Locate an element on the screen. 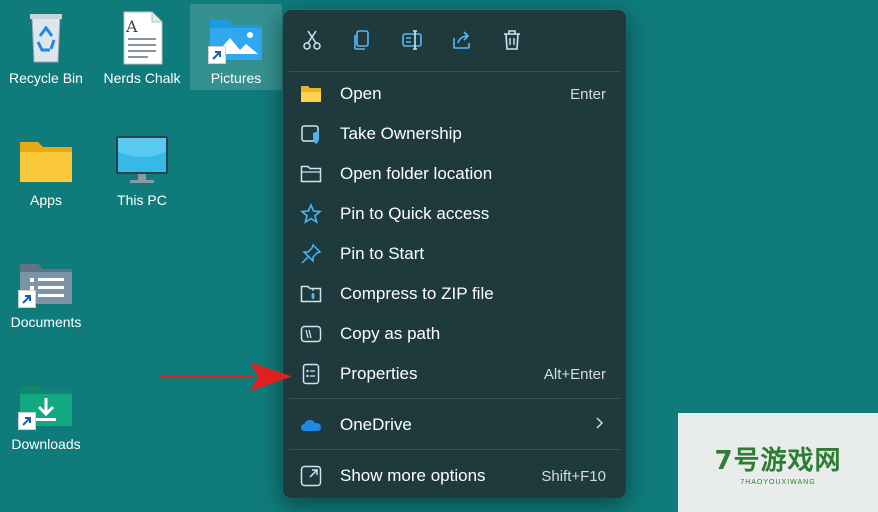  cut-button is located at coordinates (312, 40).